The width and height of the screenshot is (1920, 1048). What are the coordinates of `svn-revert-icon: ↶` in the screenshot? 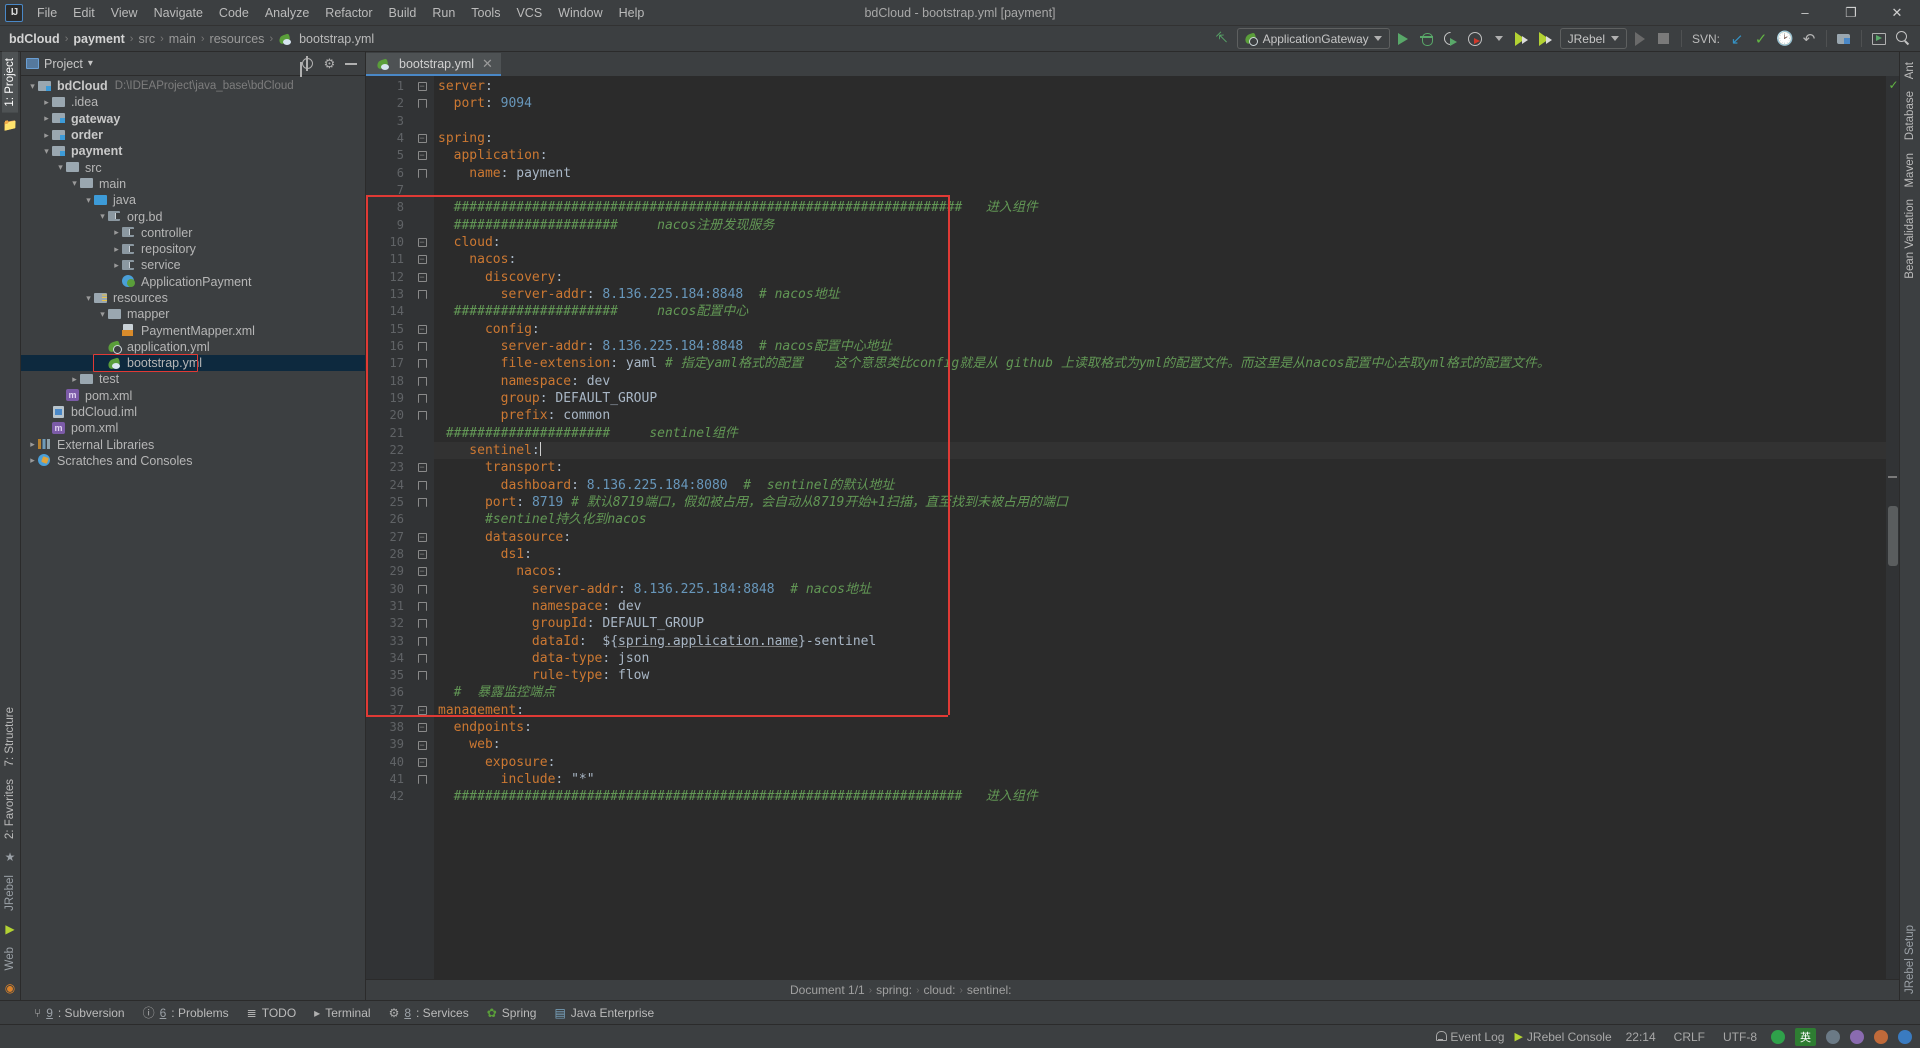 It's located at (1809, 39).